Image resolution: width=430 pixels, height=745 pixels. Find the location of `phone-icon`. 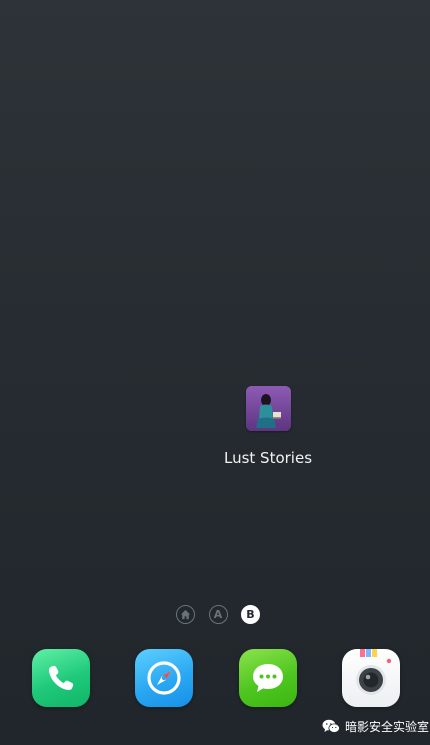

phone-icon is located at coordinates (61, 678).